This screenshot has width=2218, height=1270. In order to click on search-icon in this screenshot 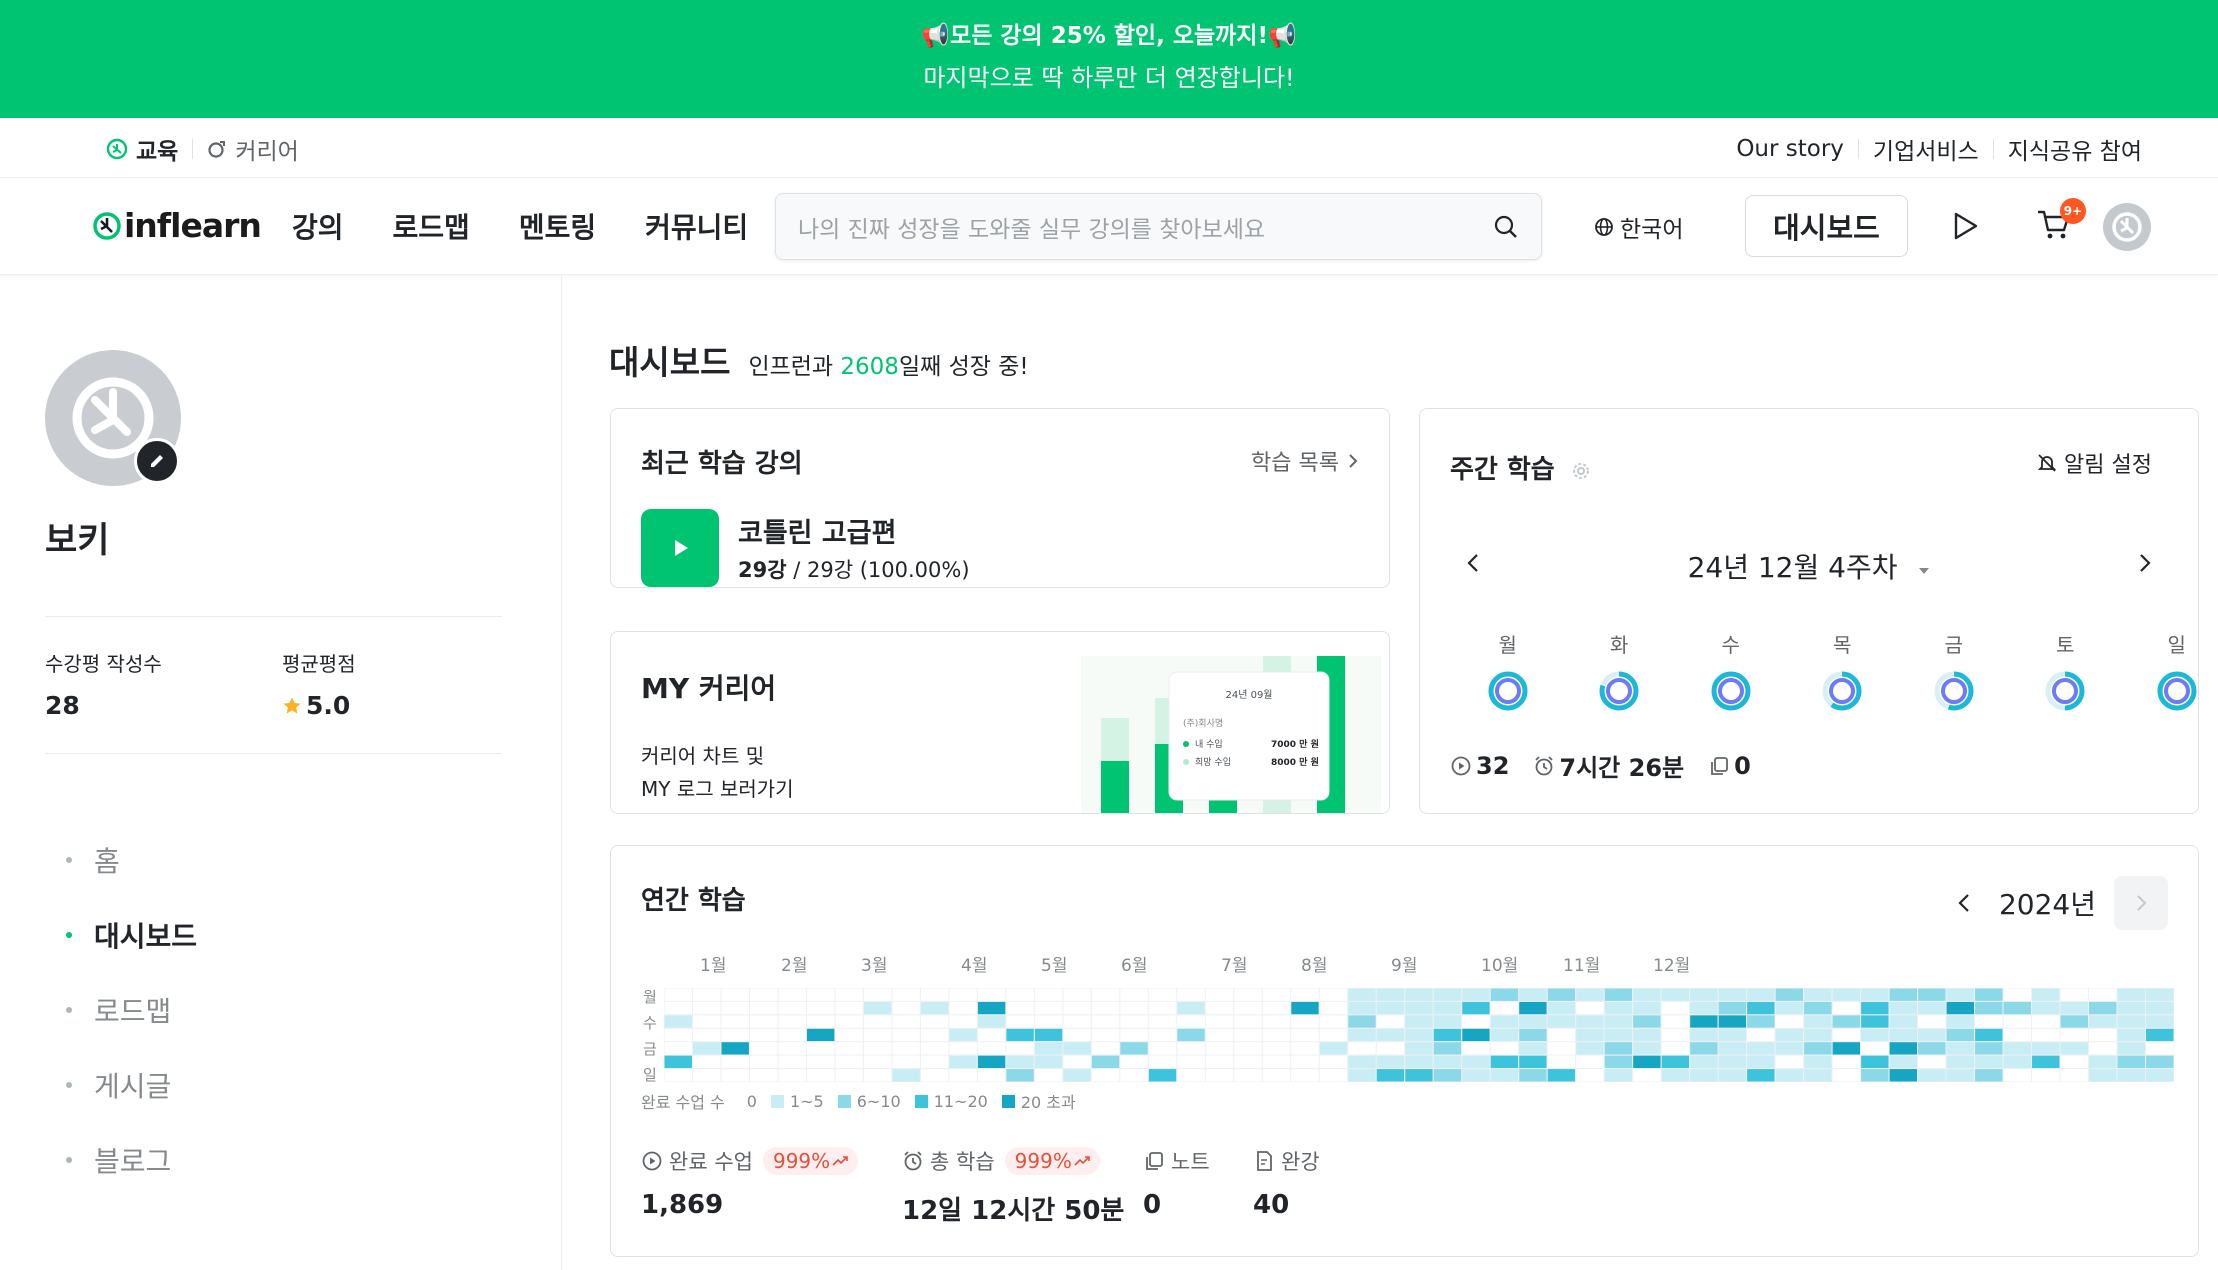, I will do `click(1506, 227)`.